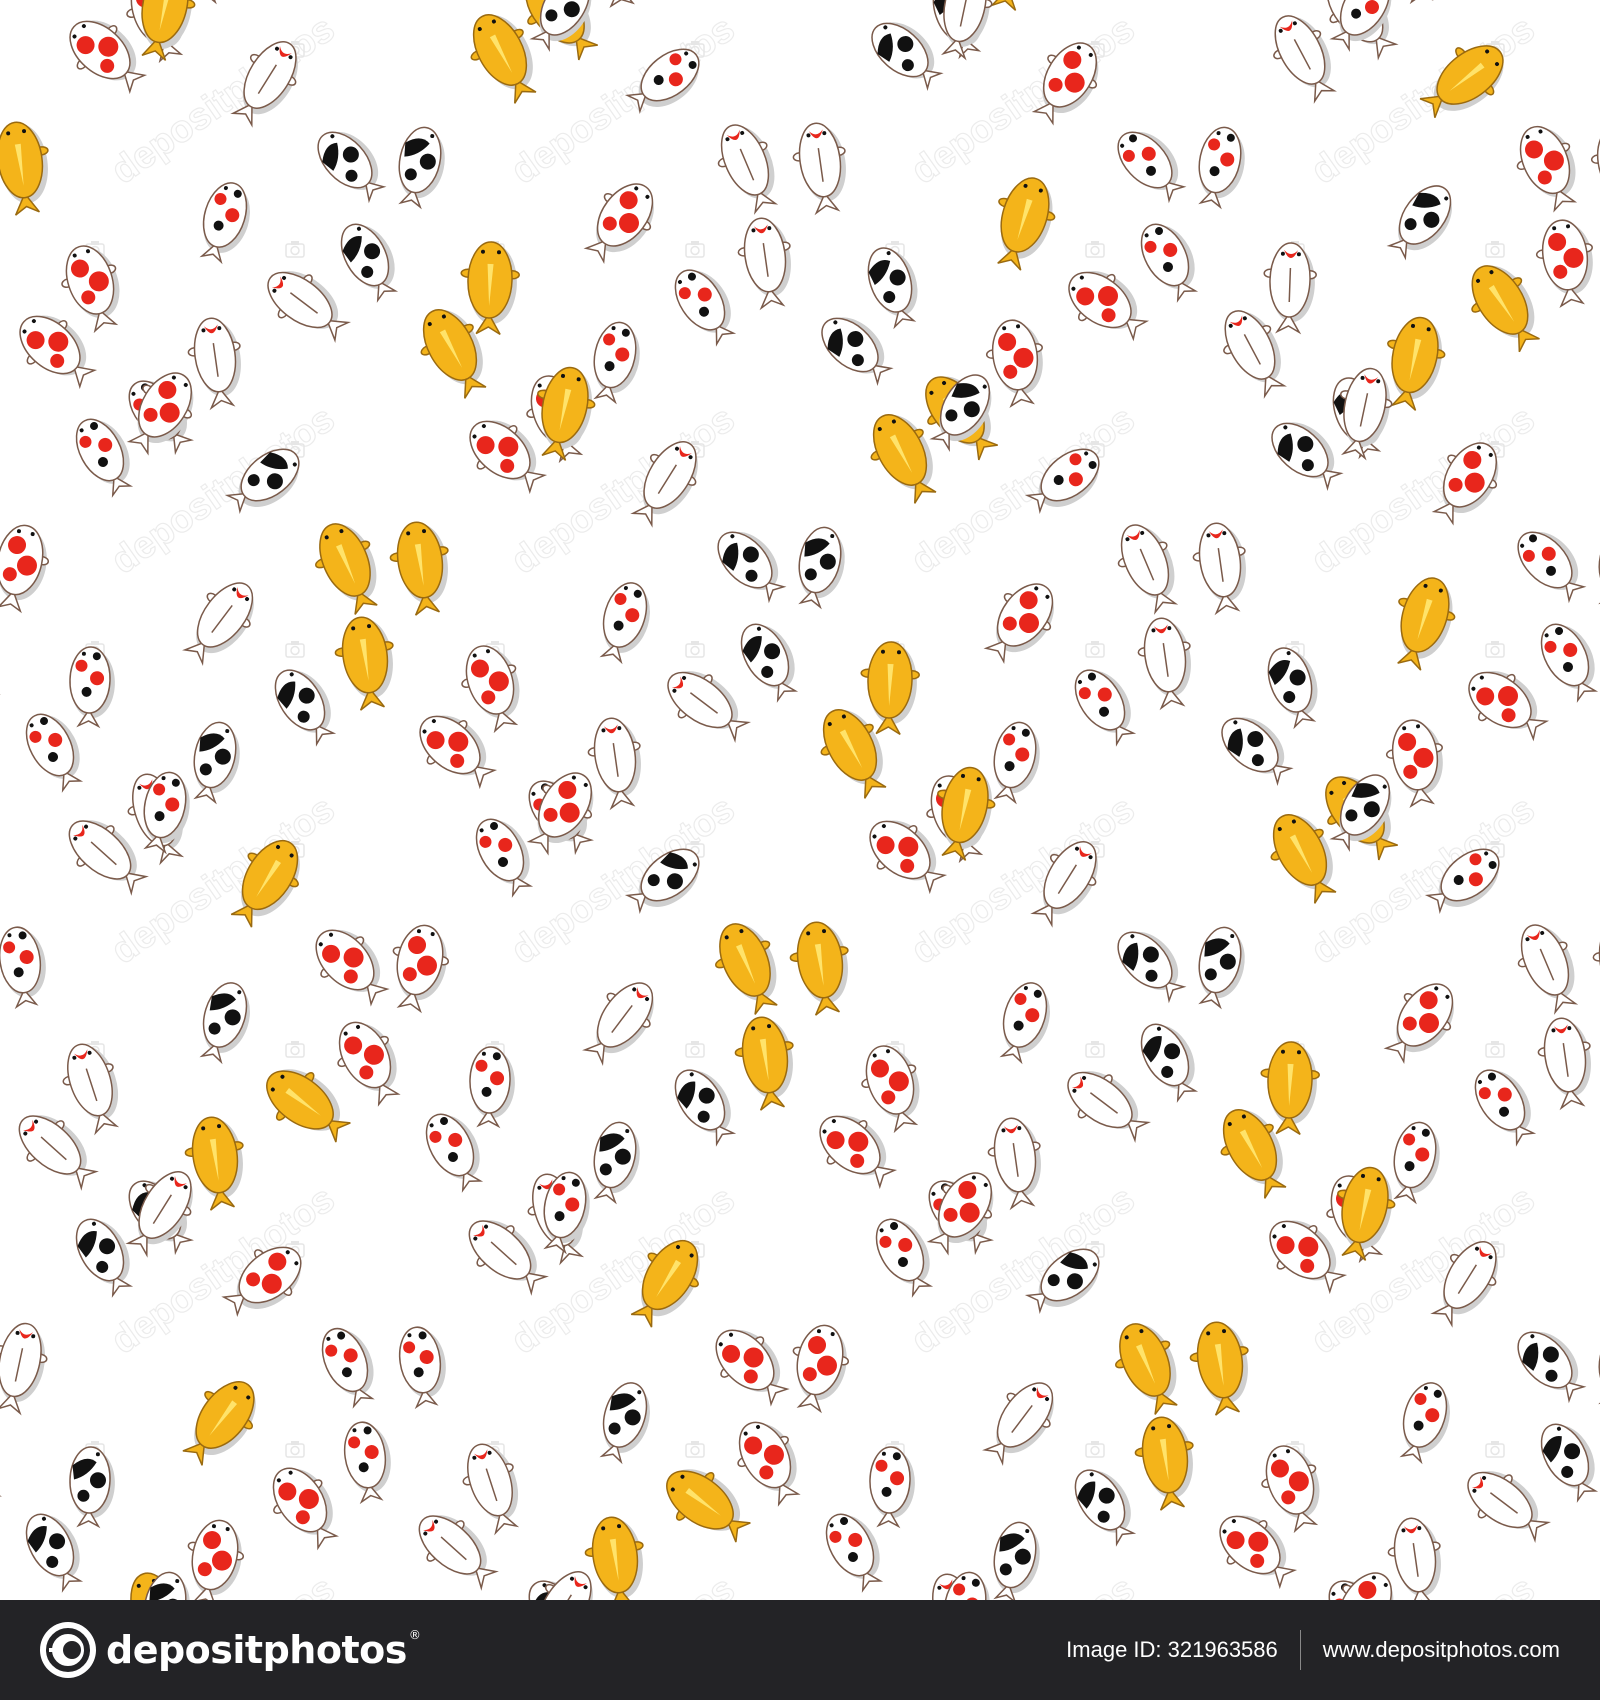 This screenshot has width=1600, height=1700. Describe the element at coordinates (1441, 1650) in the screenshot. I see `site-url: www.depositphotos.com` at that location.